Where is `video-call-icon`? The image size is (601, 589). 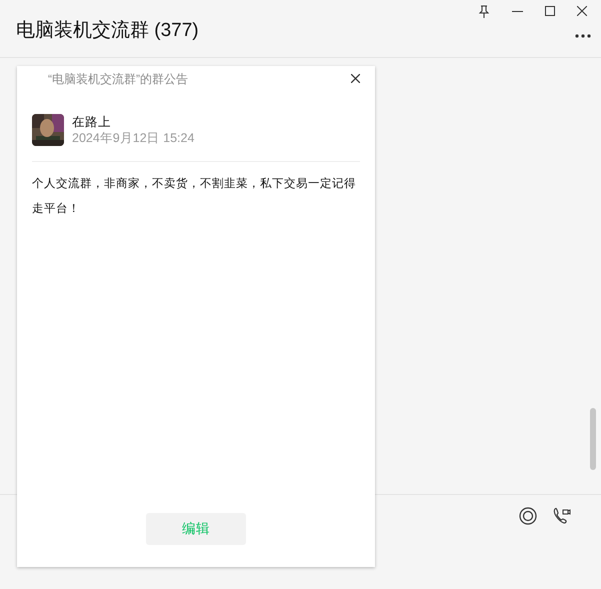
video-call-icon is located at coordinates (562, 515).